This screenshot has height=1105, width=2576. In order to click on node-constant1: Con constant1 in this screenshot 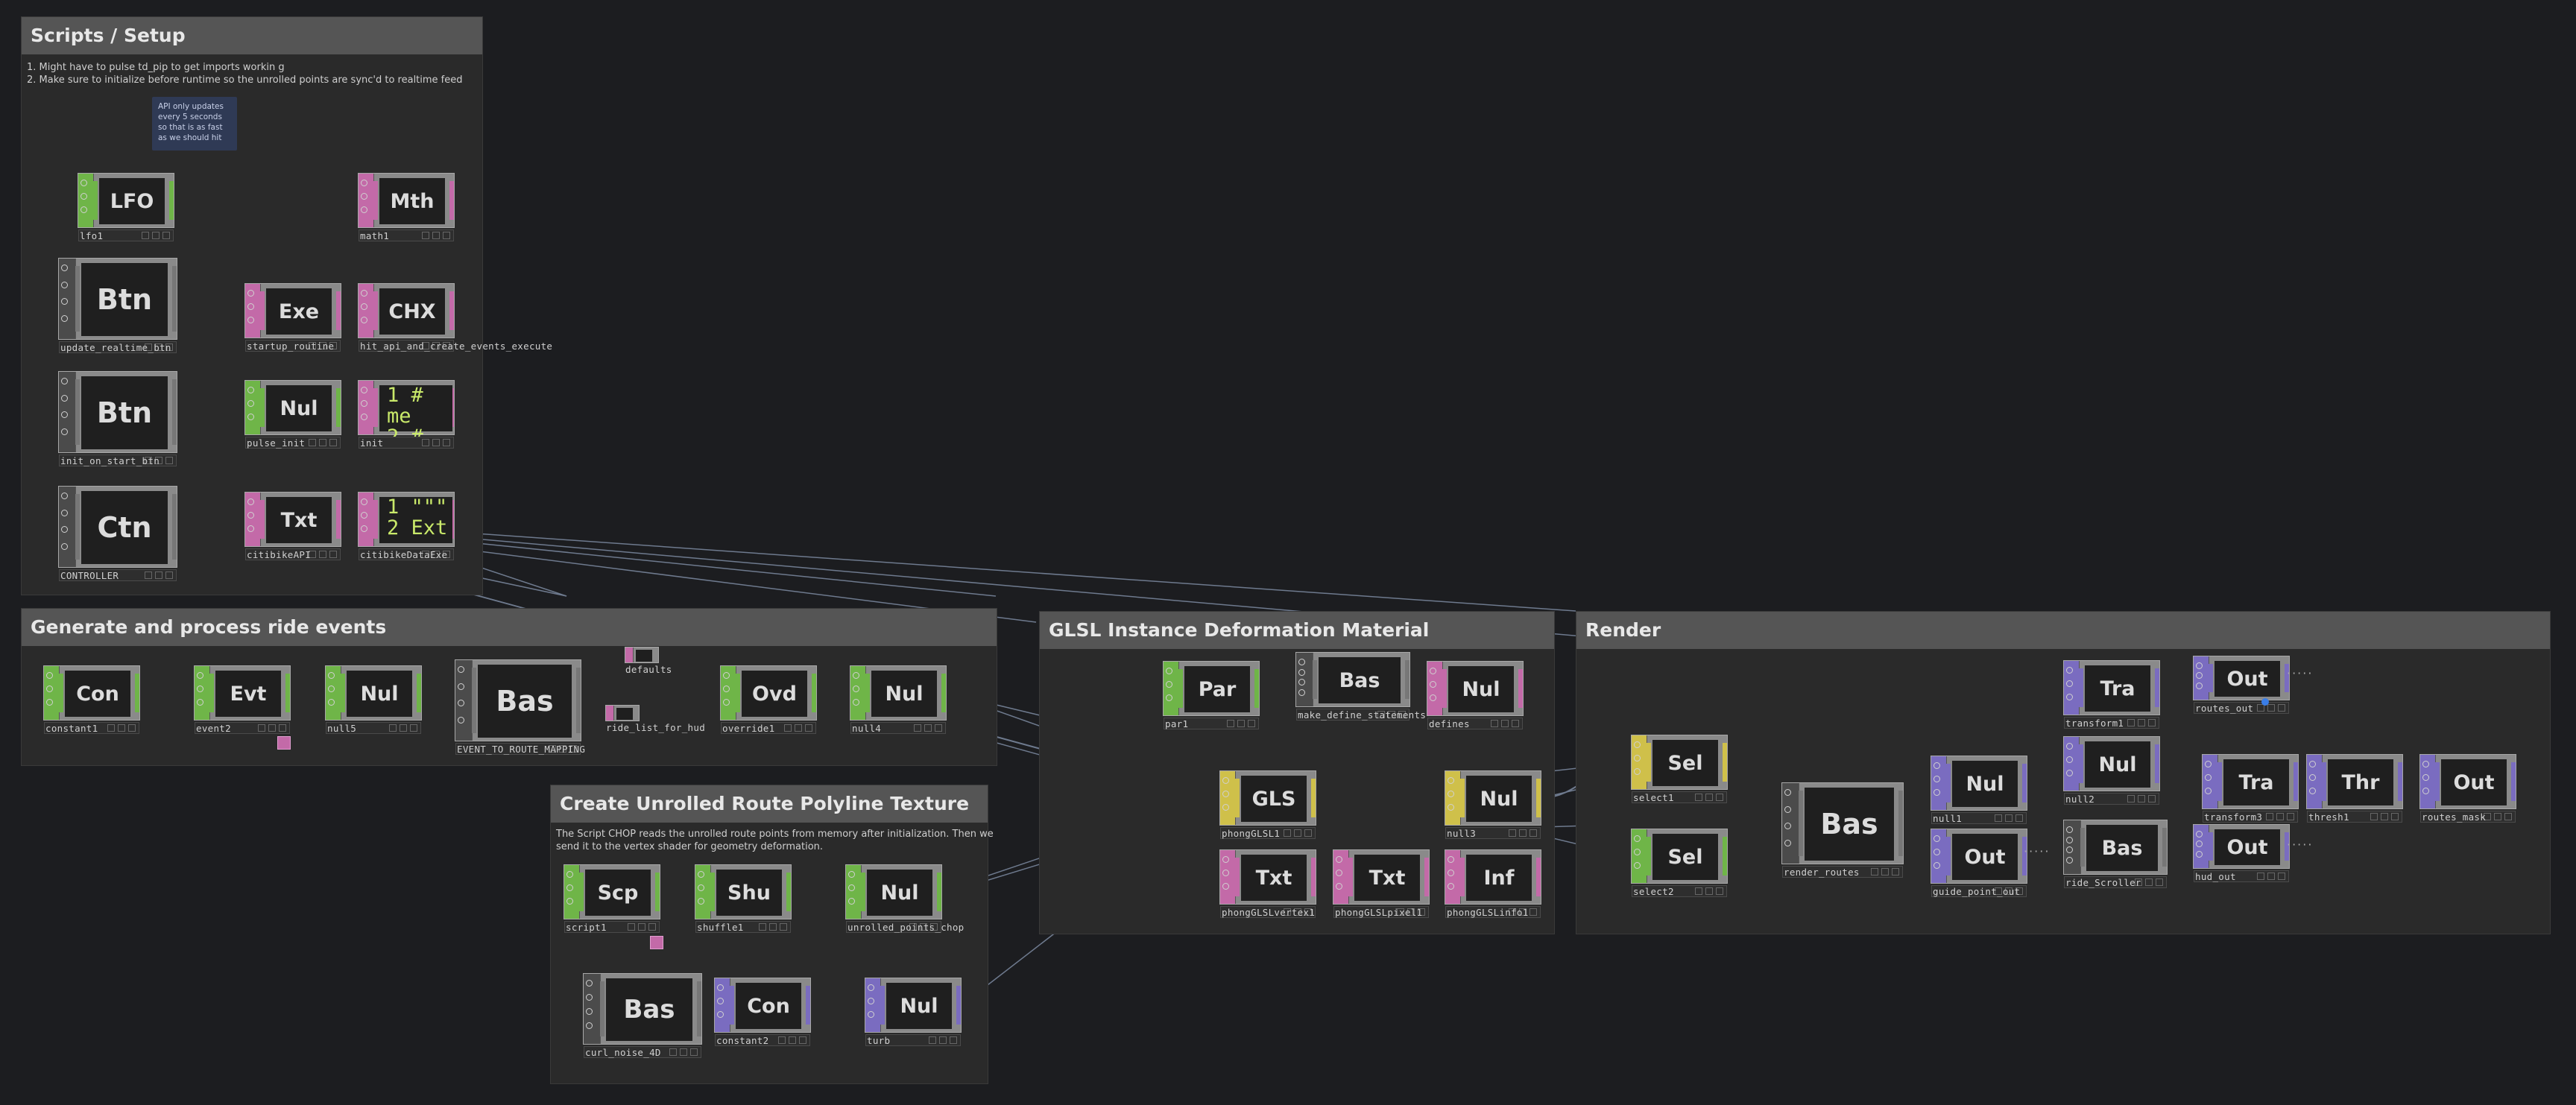, I will do `click(91, 699)`.